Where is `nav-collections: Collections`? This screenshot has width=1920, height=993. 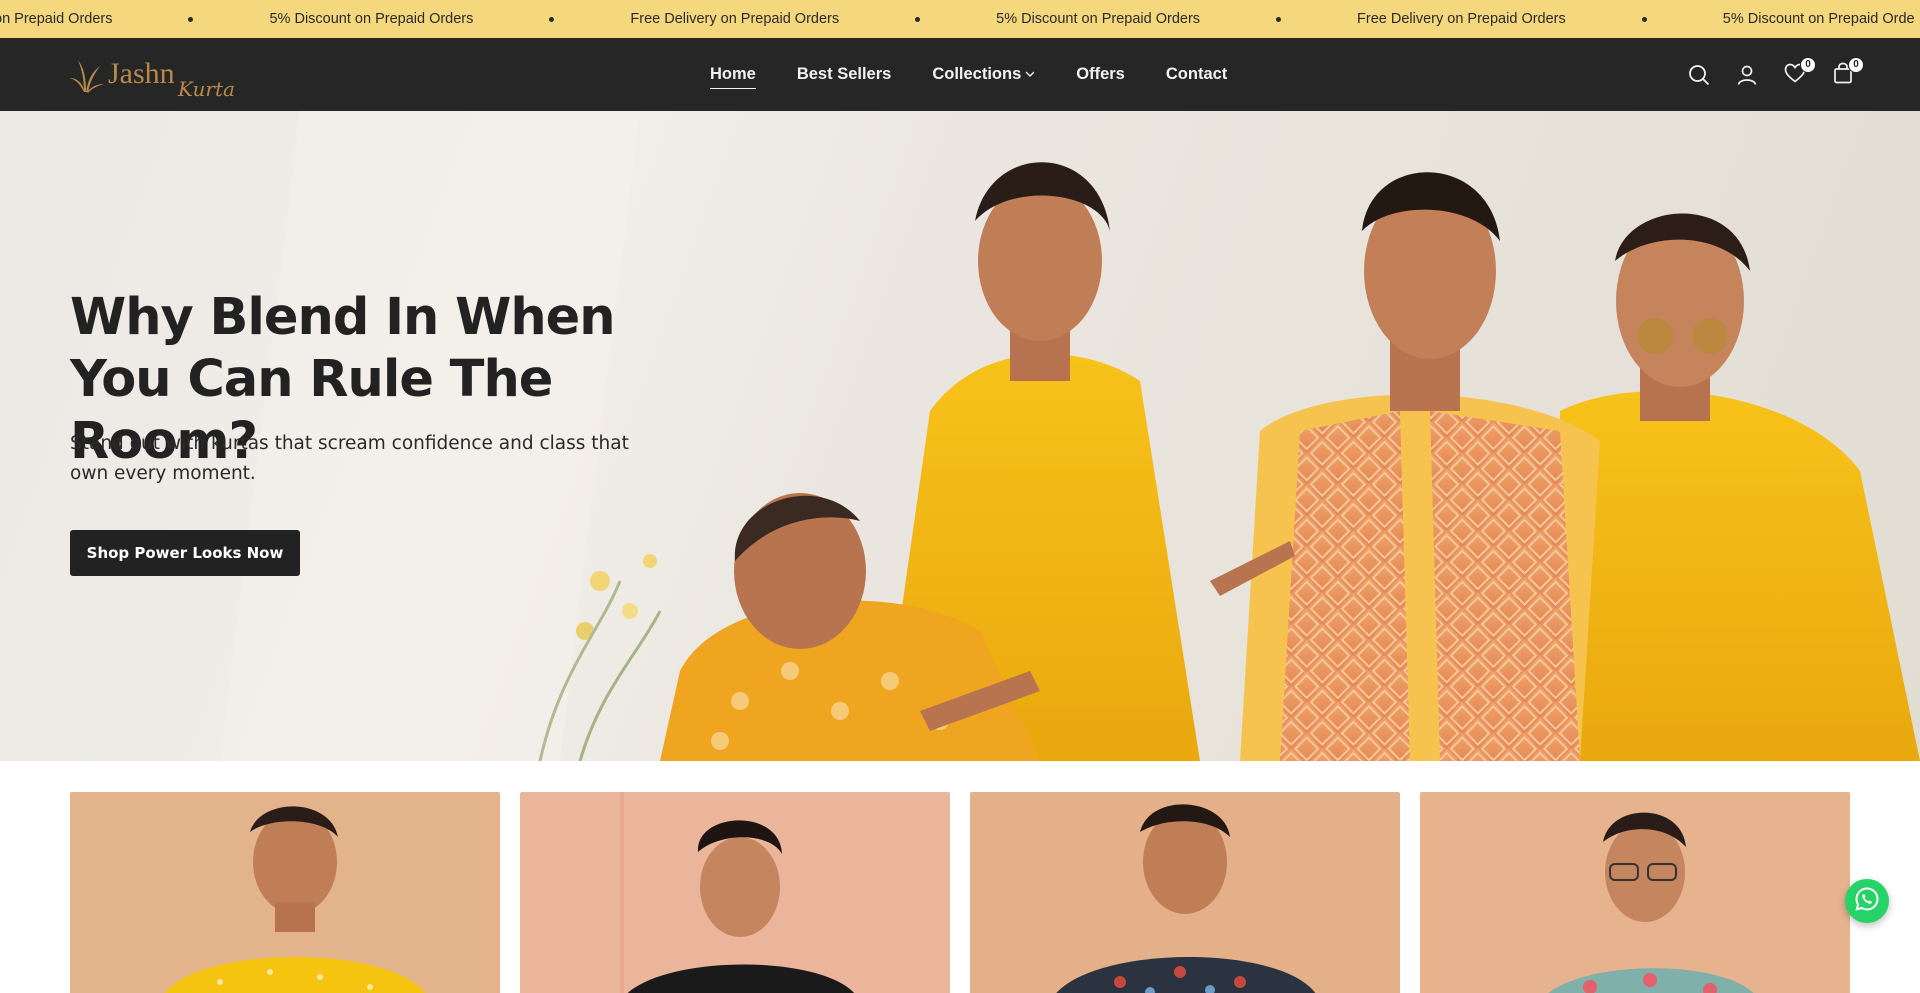 nav-collections: Collections is located at coordinates (983, 74).